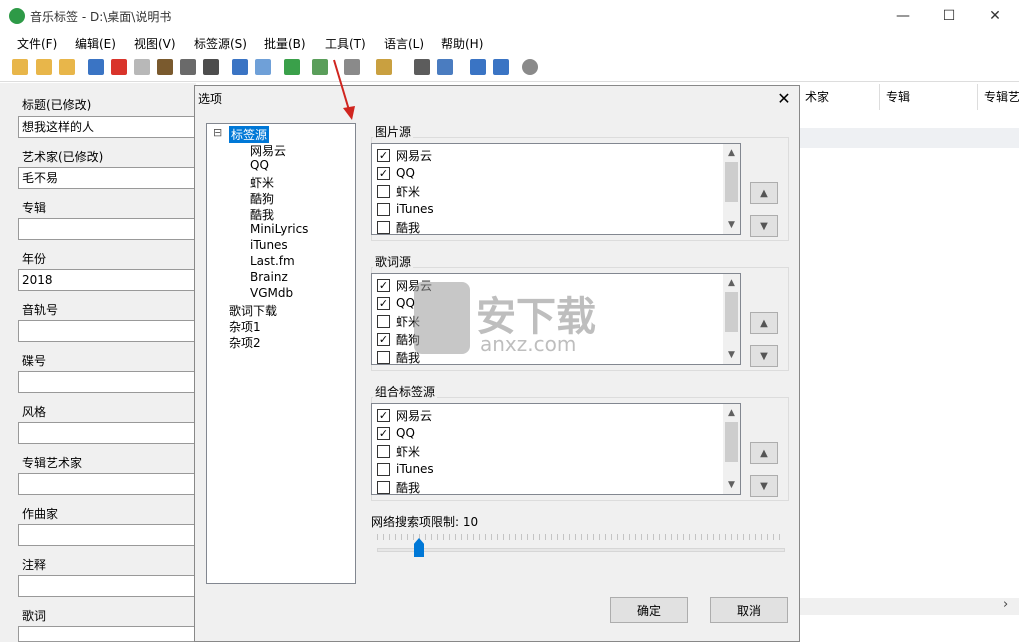 This screenshot has width=1019, height=642. Describe the element at coordinates (903, 16) in the screenshot. I see `minimize-button: —` at that location.